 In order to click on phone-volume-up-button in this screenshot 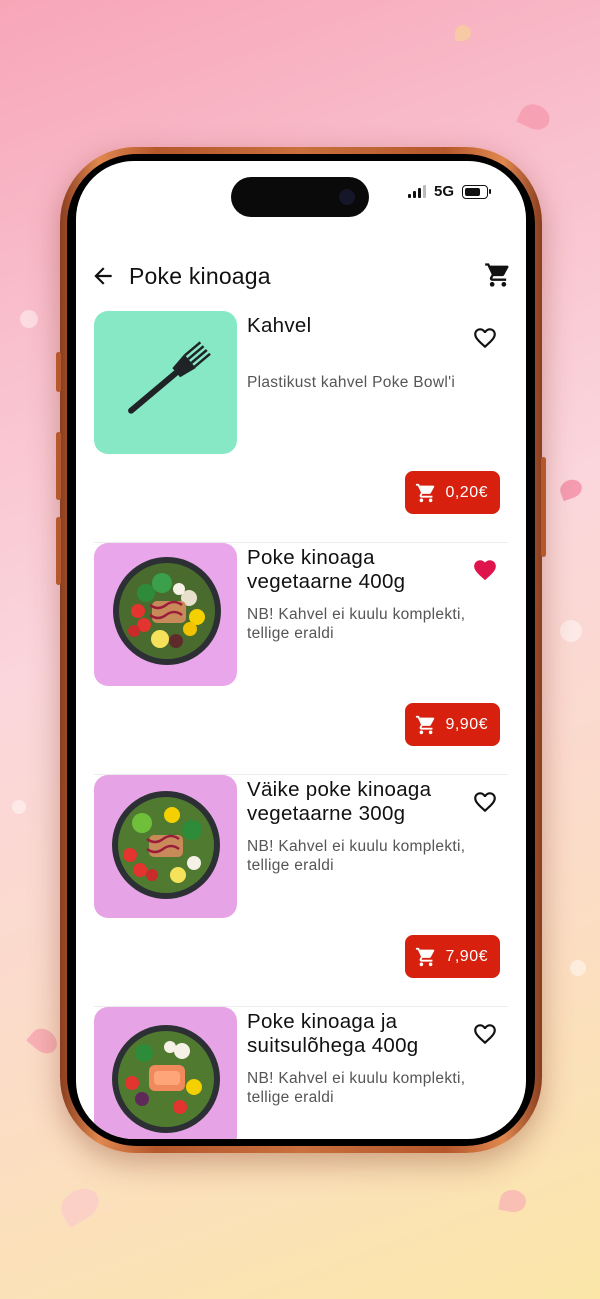, I will do `click(58, 466)`.